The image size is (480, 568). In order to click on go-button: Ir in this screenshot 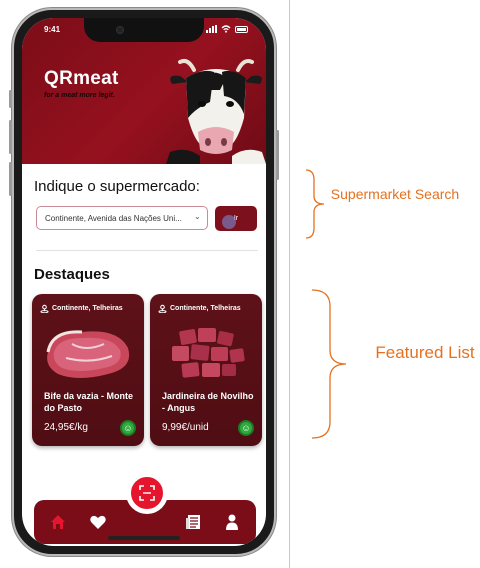, I will do `click(236, 218)`.